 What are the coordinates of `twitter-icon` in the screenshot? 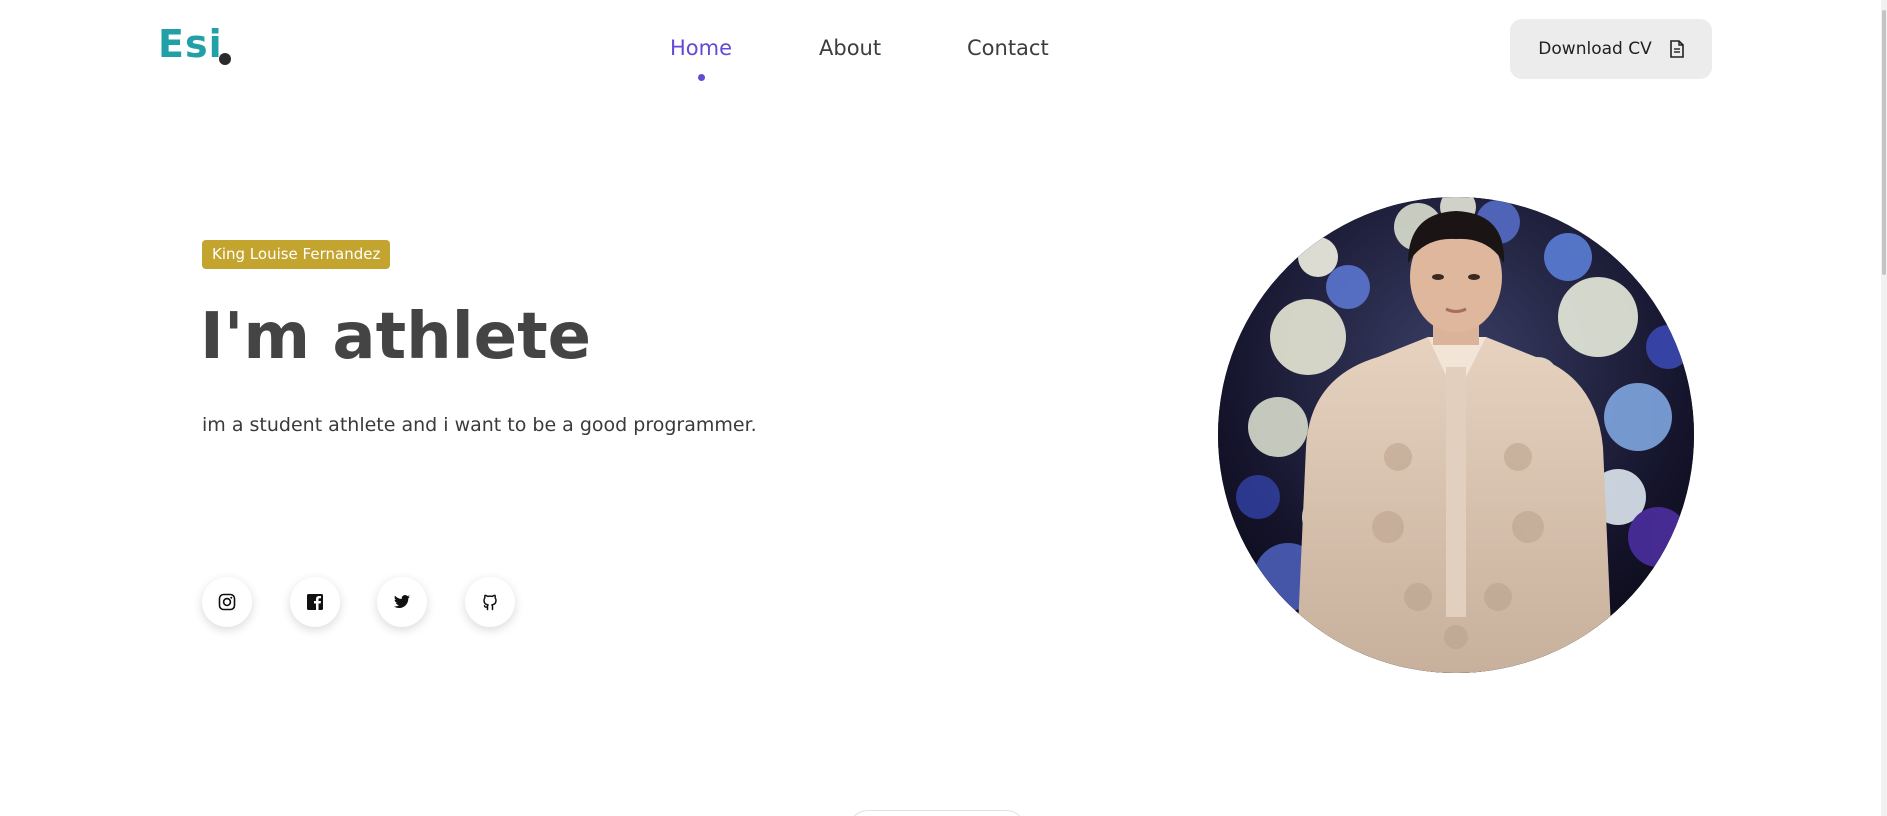 It's located at (402, 601).